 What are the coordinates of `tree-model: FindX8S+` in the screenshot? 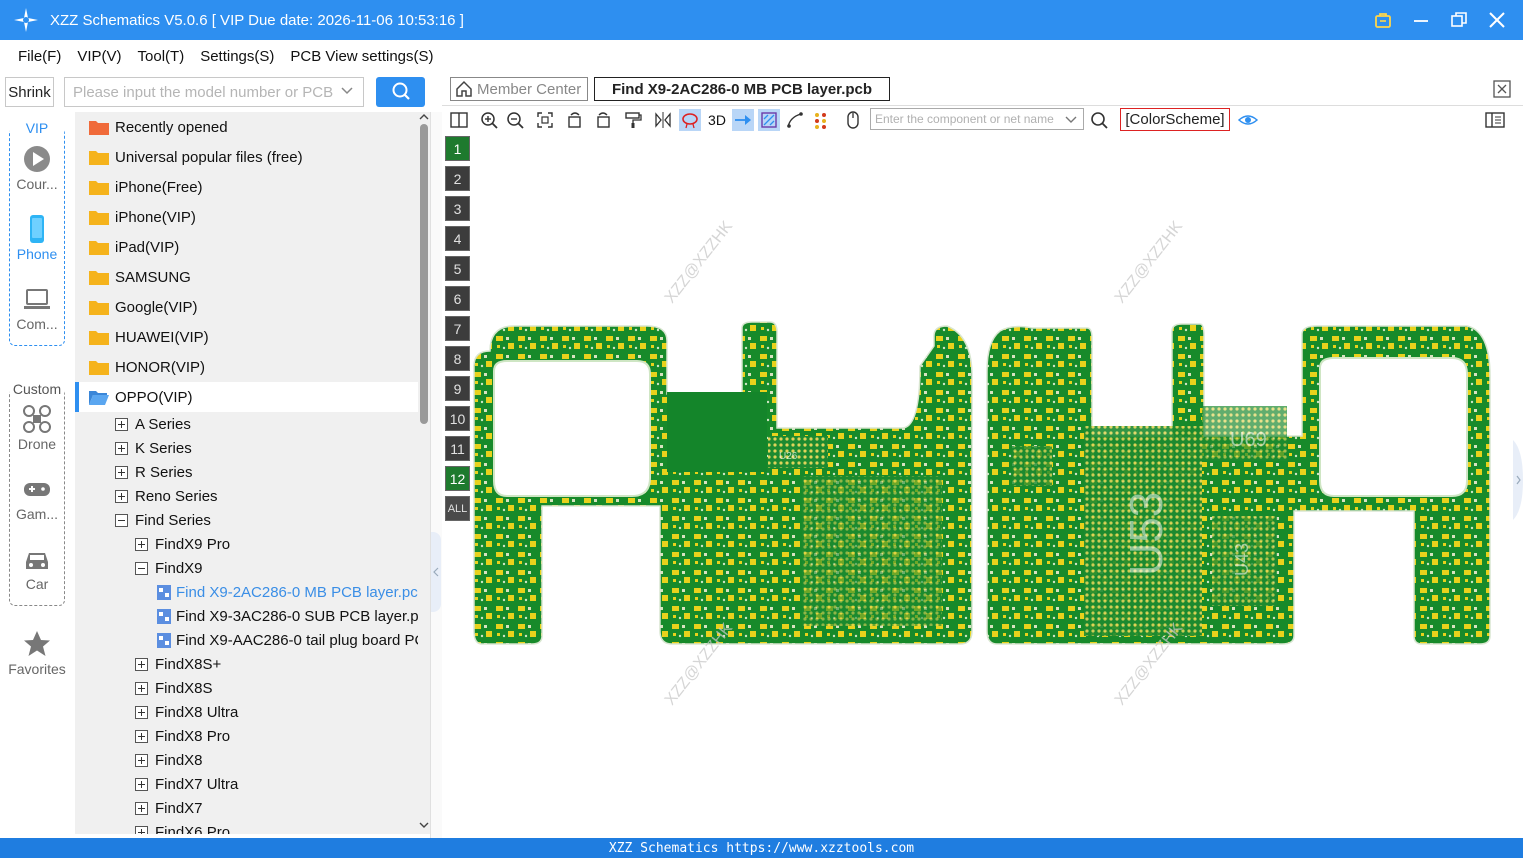 It's located at (178, 664).